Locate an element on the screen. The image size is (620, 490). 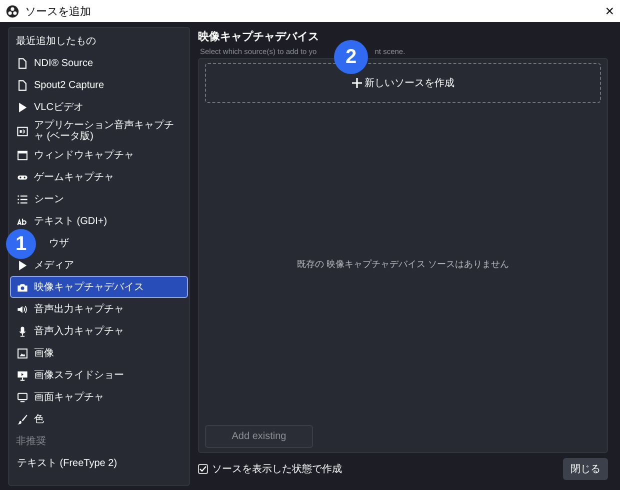
brush-icon is located at coordinates (22, 419).